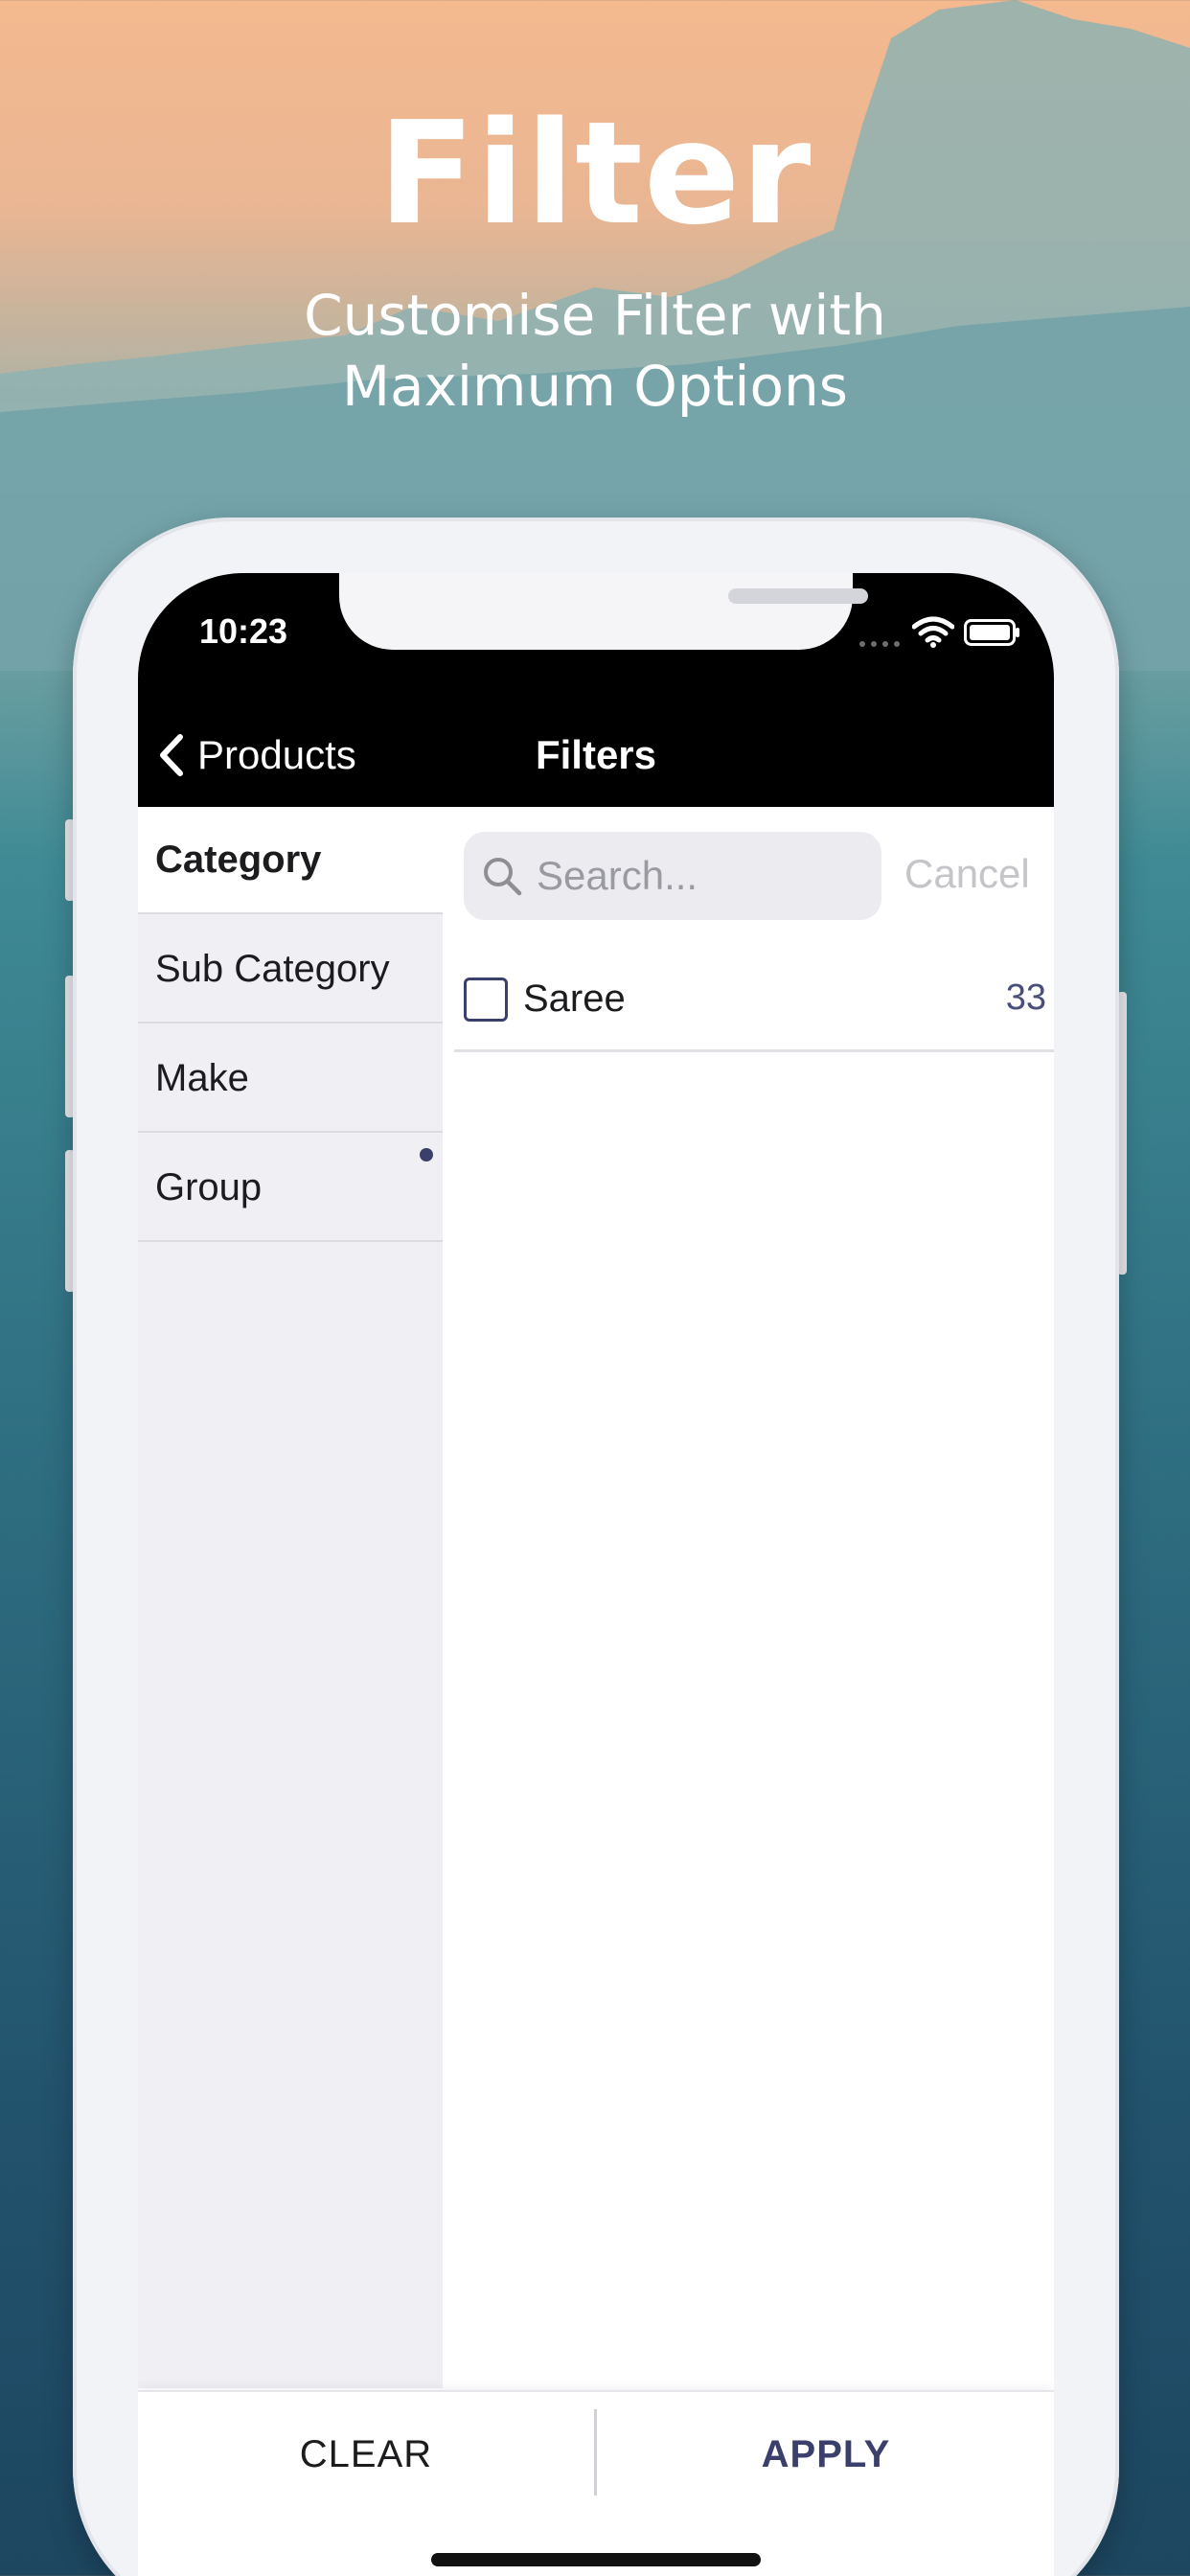 The height and width of the screenshot is (2576, 1190). What do you see at coordinates (427, 1155) in the screenshot?
I see `selection-indicator-dot` at bounding box center [427, 1155].